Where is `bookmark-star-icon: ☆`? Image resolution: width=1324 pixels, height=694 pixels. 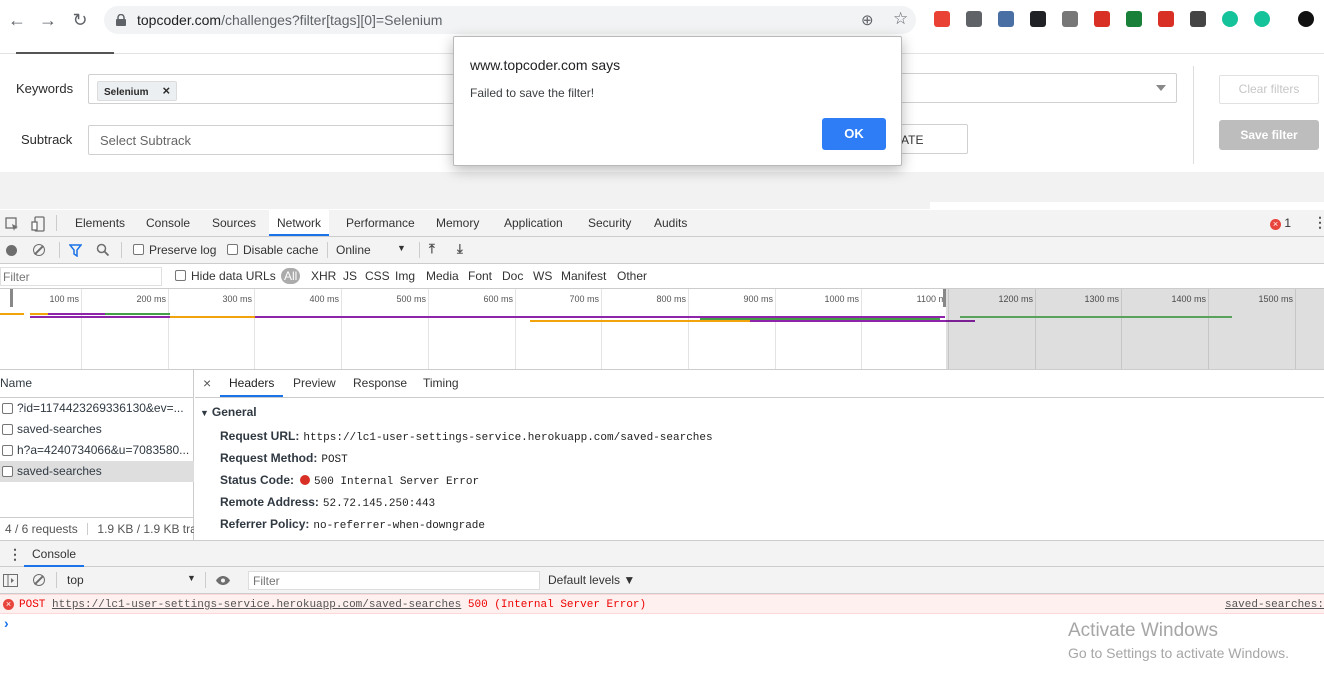 bookmark-star-icon: ☆ is located at coordinates (900, 19).